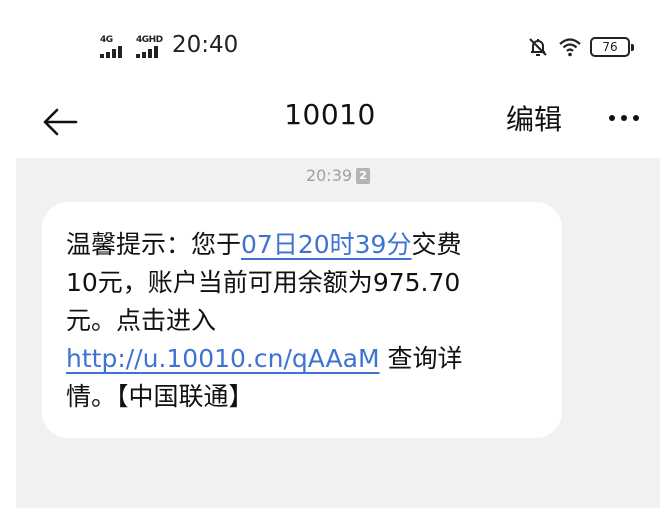 The height and width of the screenshot is (508, 660). I want to click on sim-card-icon: 2, so click(363, 175).